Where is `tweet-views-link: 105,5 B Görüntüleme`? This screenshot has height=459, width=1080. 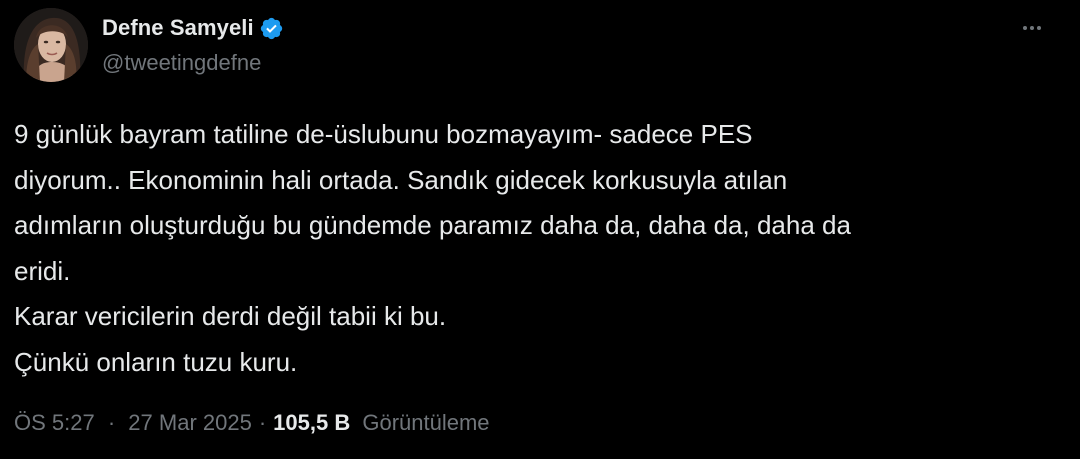
tweet-views-link: 105,5 B Görüntüleme is located at coordinates (381, 423).